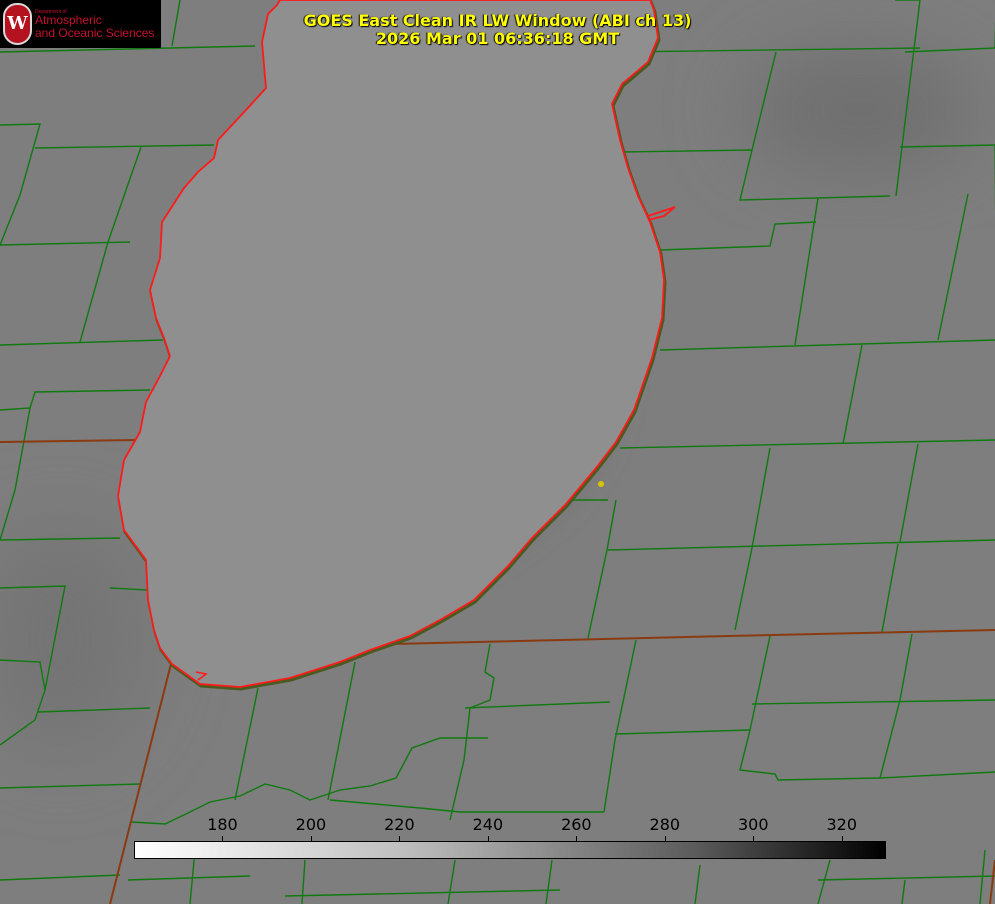 This screenshot has height=904, width=995. Describe the element at coordinates (510, 850) in the screenshot. I see `colorbar` at that location.